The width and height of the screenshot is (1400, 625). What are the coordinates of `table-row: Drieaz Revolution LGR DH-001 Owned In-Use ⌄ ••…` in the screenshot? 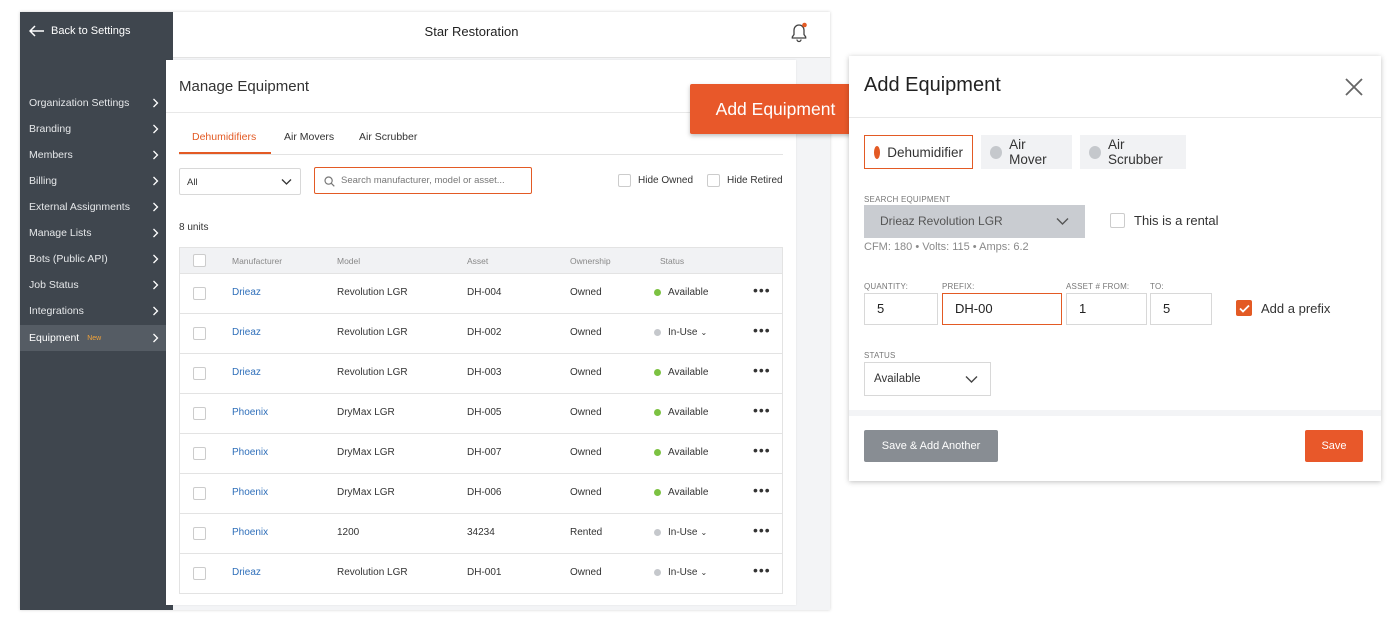 It's located at (481, 574).